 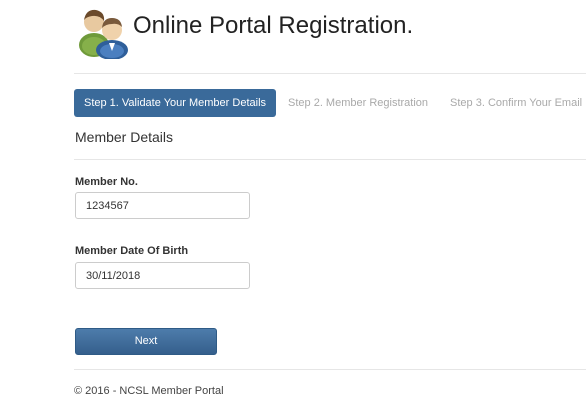 I want to click on section-title: Member Details, so click(x=124, y=137).